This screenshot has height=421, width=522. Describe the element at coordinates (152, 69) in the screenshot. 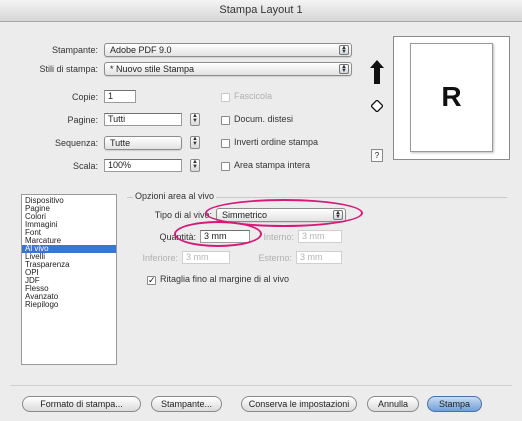

I see `print-style-value: * Nuovo stile Stampa` at that location.